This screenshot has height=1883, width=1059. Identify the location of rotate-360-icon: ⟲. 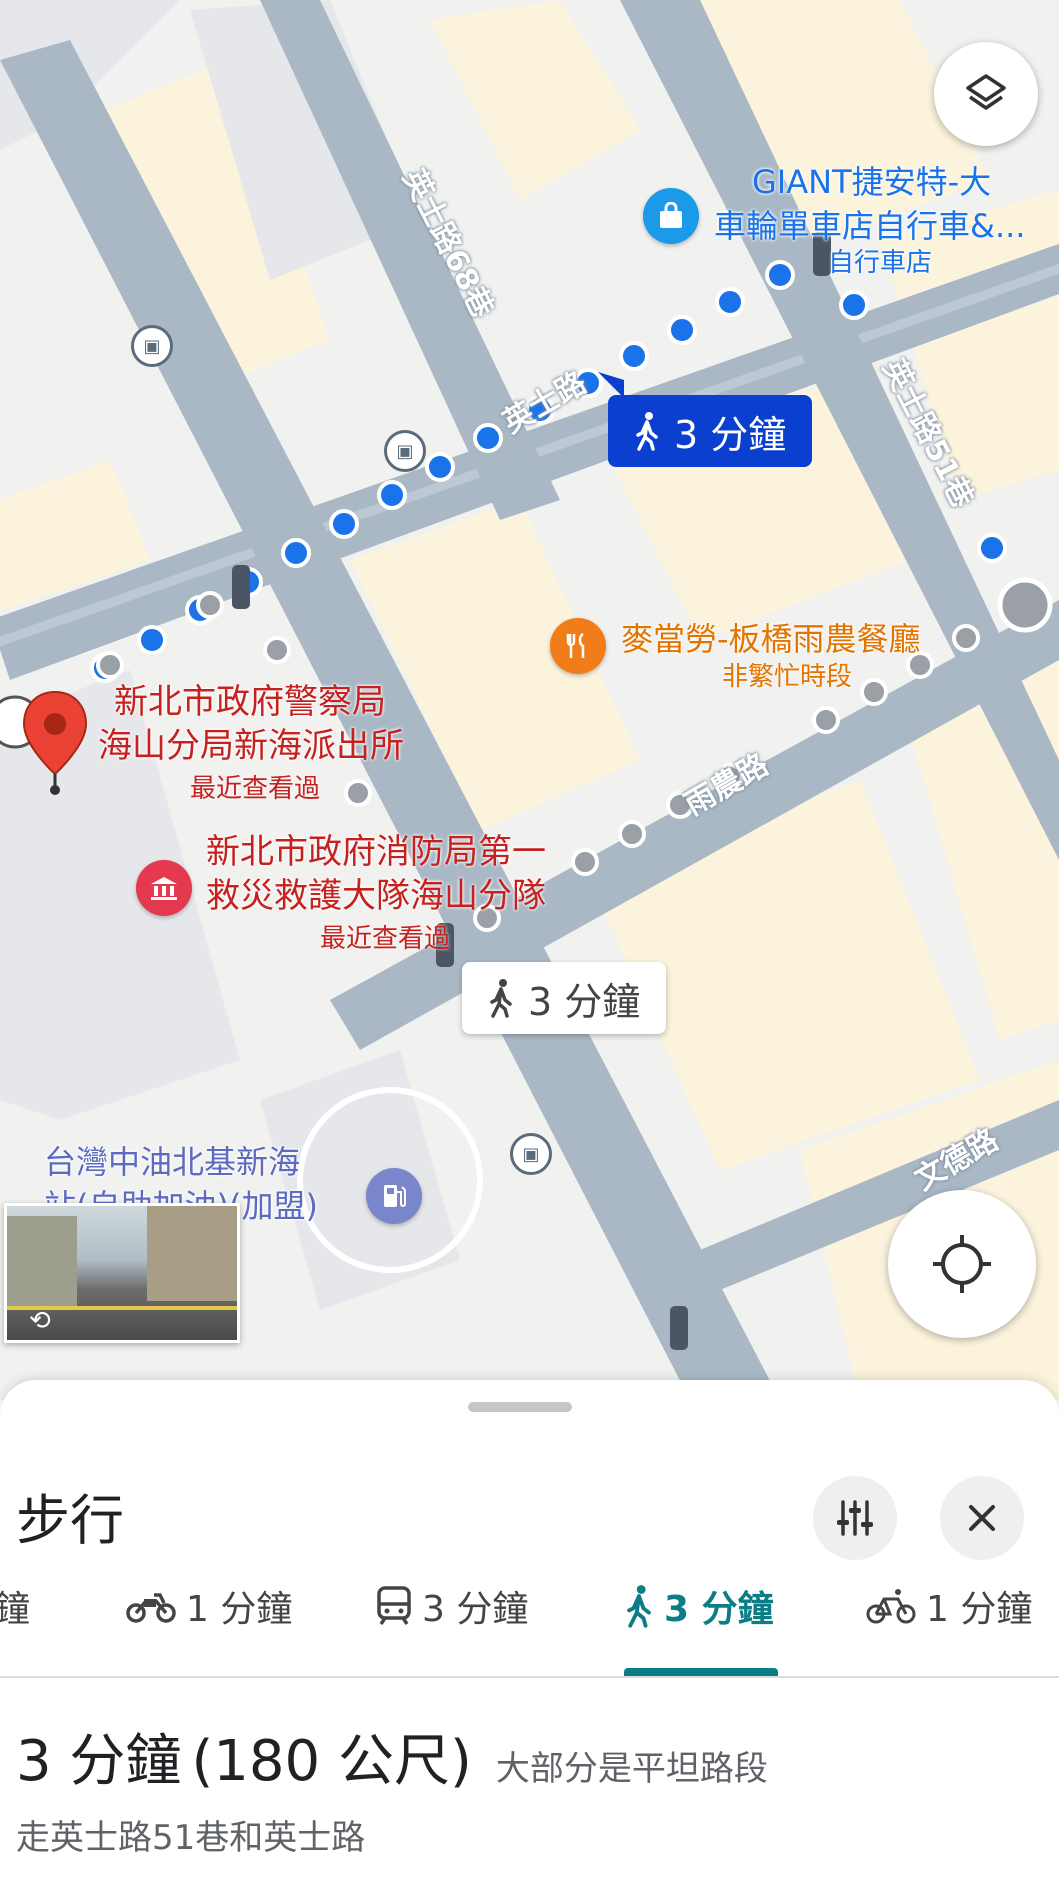
(40, 1321).